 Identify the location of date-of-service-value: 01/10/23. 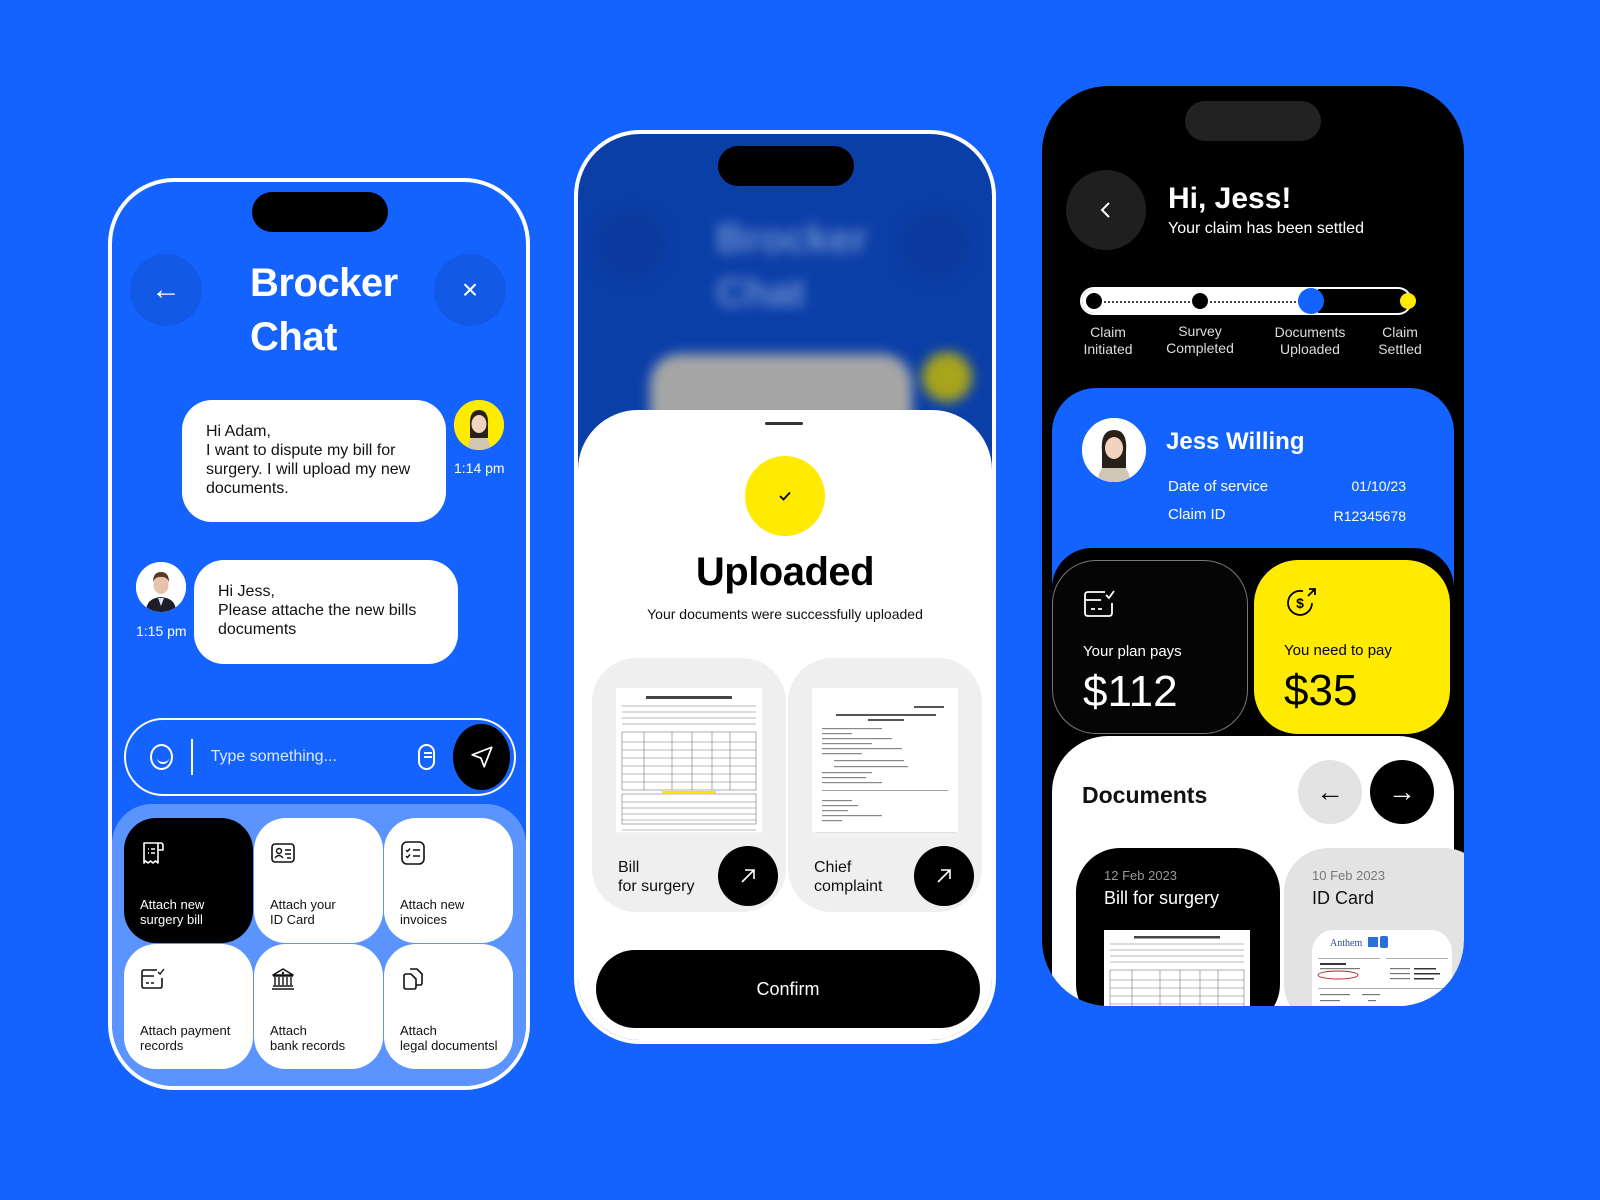
(1379, 486).